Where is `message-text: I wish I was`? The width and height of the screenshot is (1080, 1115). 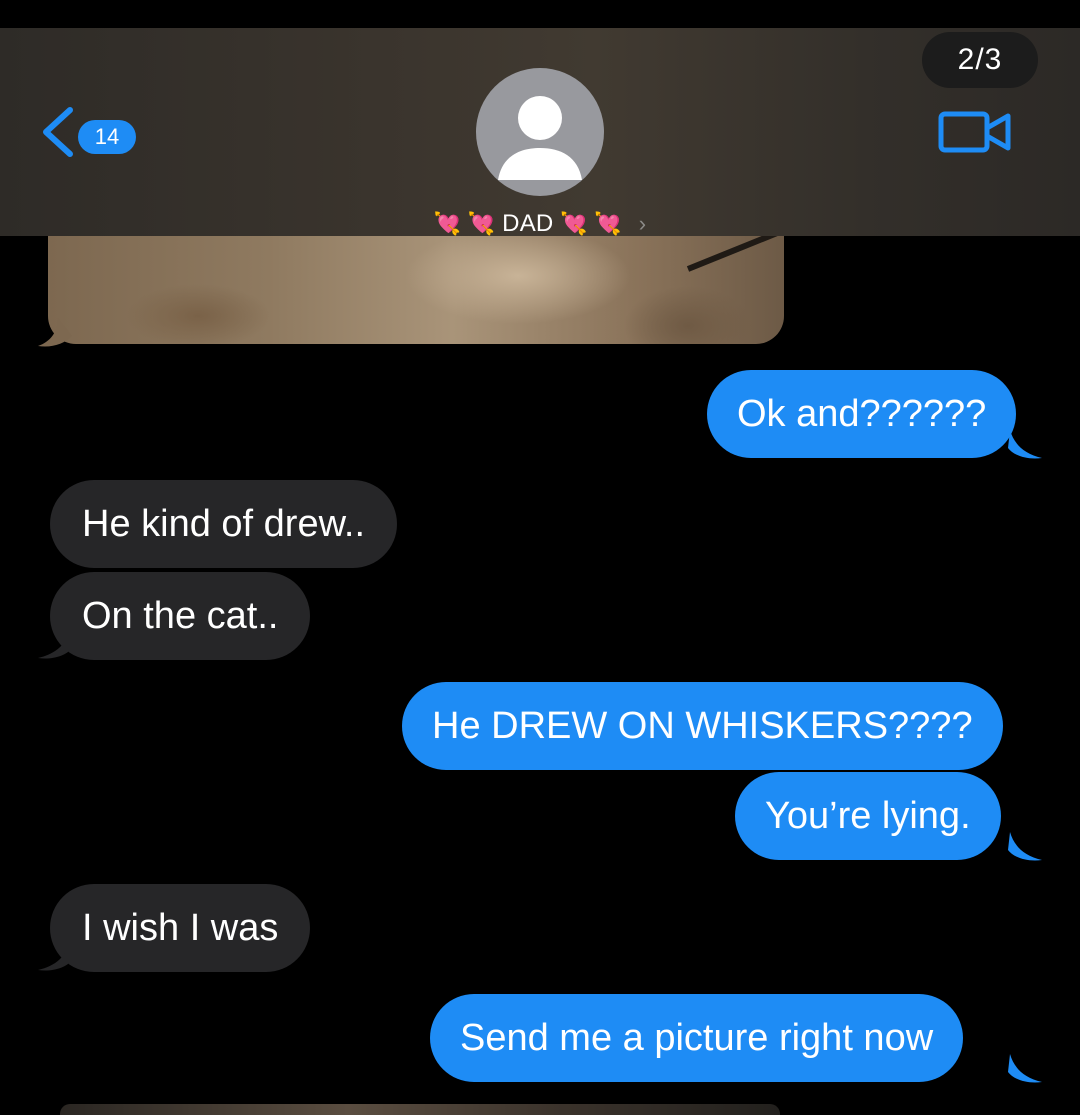
message-text: I wish I was is located at coordinates (180, 928).